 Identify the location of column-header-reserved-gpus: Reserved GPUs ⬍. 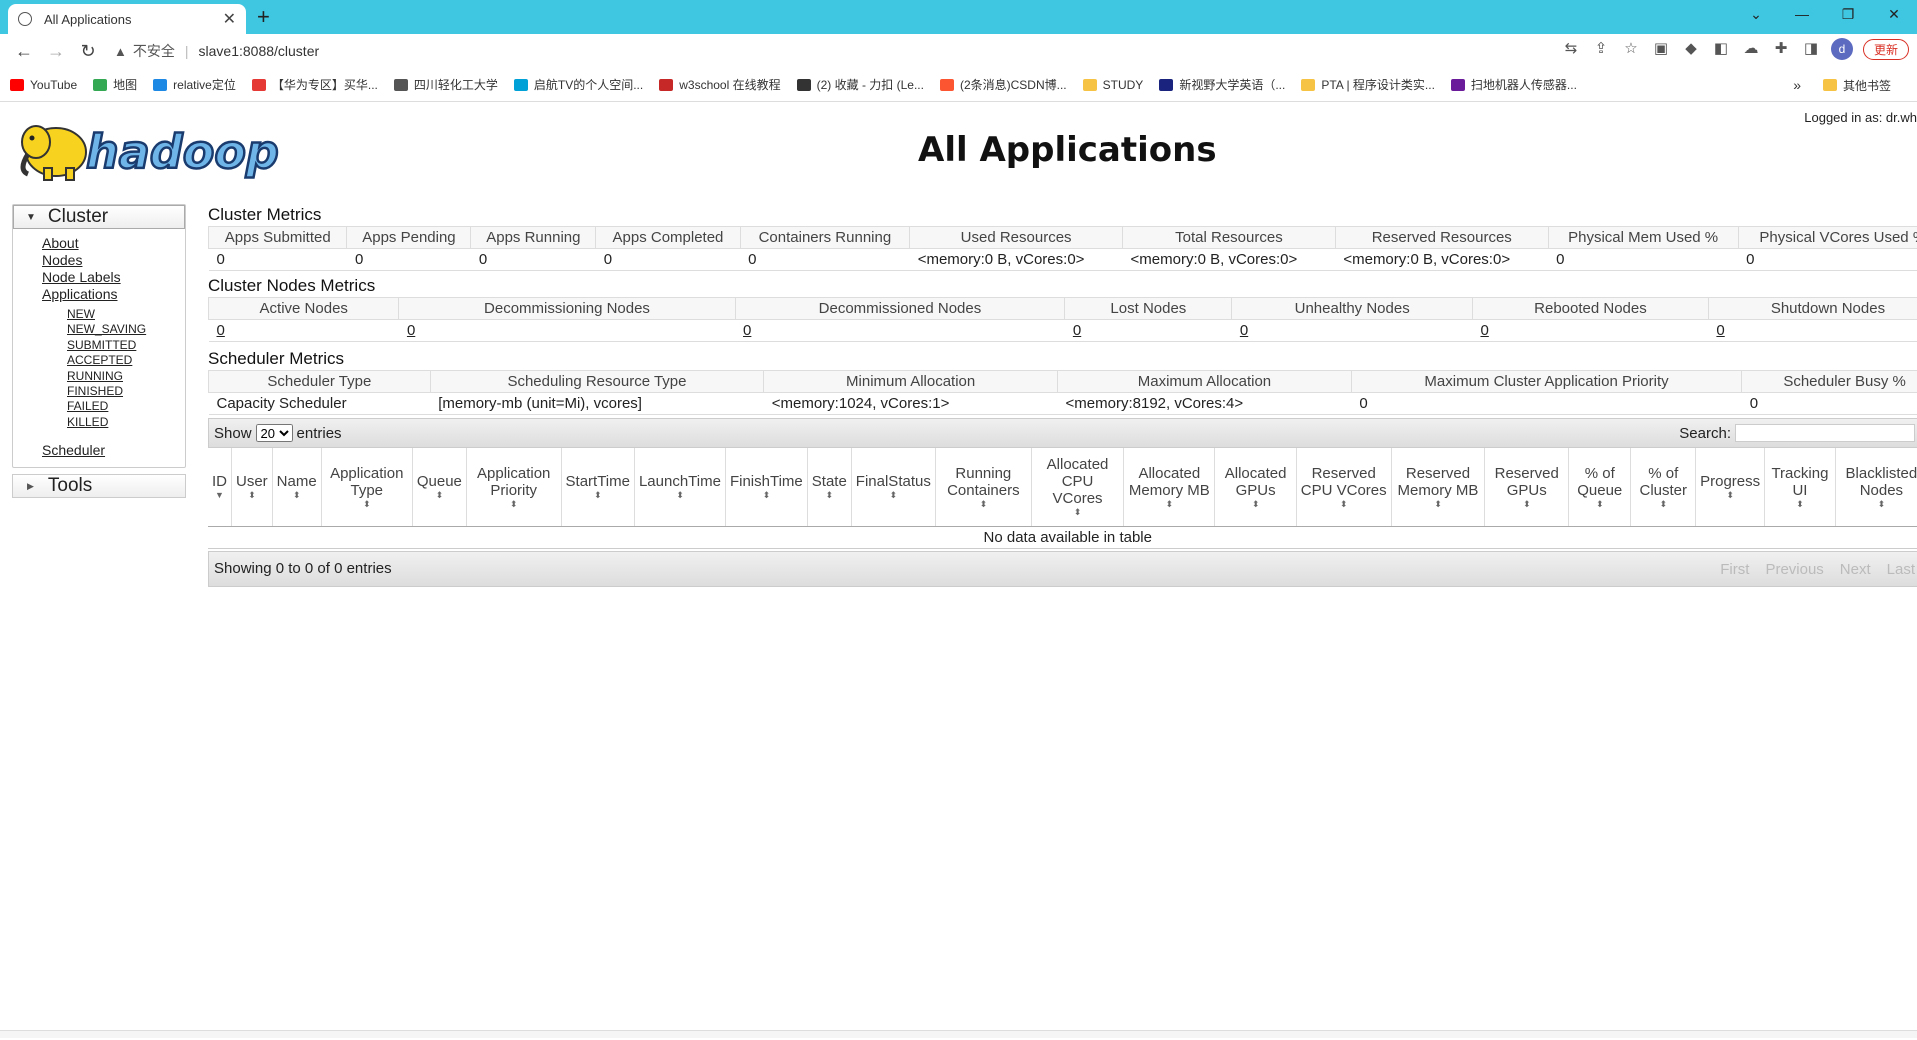
(1527, 487).